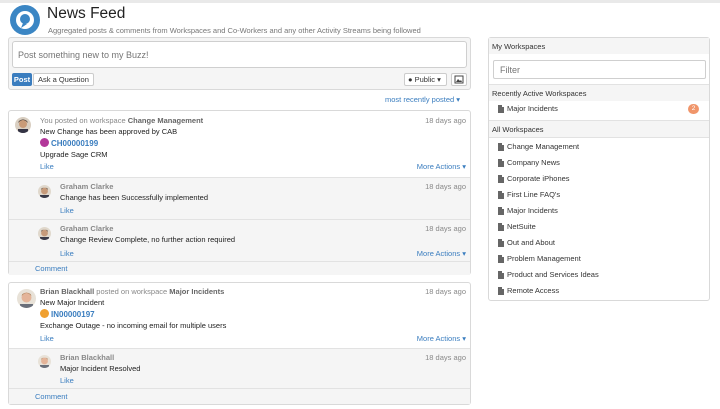 This screenshot has width=720, height=409. I want to click on post-time: 18 days ago, so click(445, 120).